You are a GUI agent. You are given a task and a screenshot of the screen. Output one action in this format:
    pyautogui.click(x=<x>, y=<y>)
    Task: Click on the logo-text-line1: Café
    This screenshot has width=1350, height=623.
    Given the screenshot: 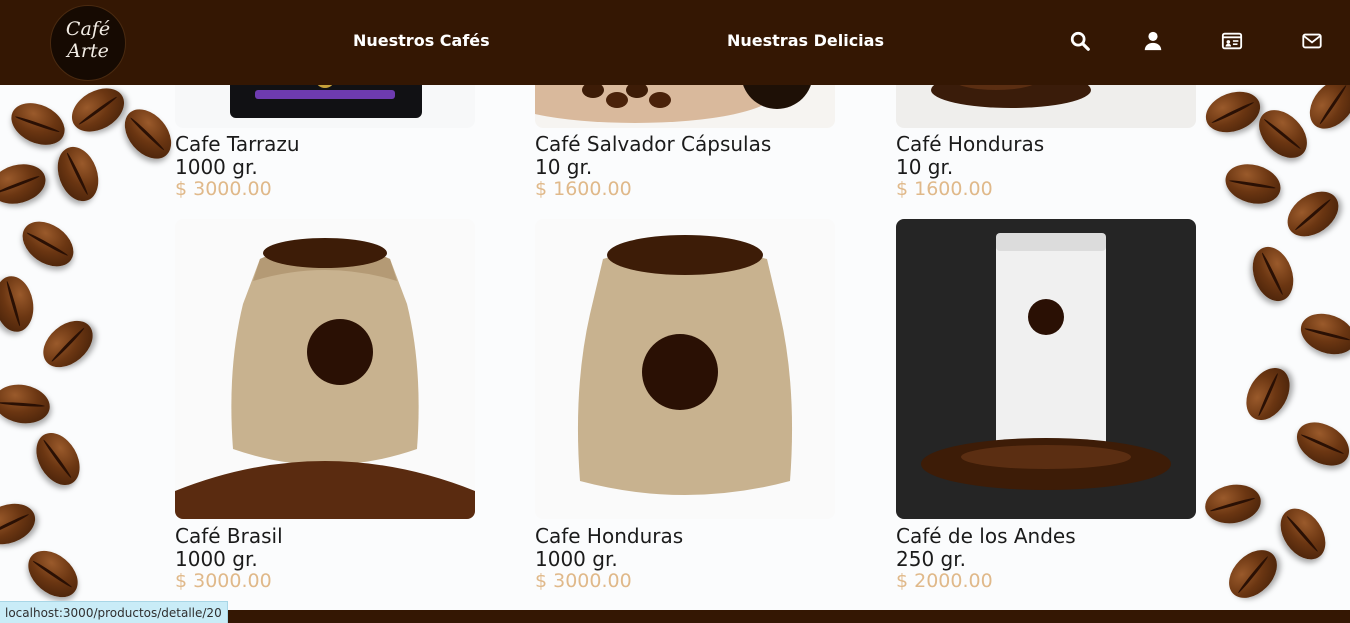 What is the action you would take?
    pyautogui.click(x=88, y=29)
    